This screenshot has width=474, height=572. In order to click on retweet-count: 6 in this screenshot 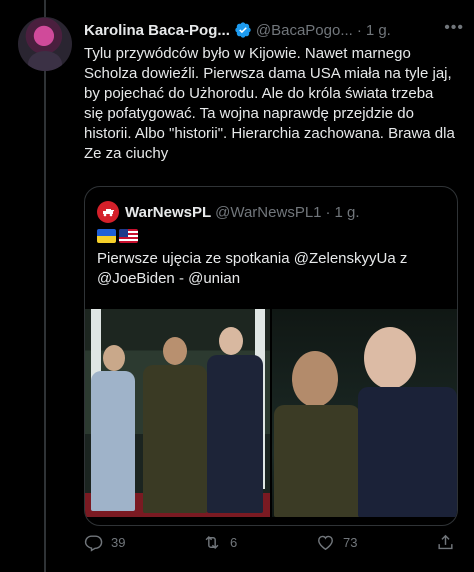, I will do `click(234, 542)`.